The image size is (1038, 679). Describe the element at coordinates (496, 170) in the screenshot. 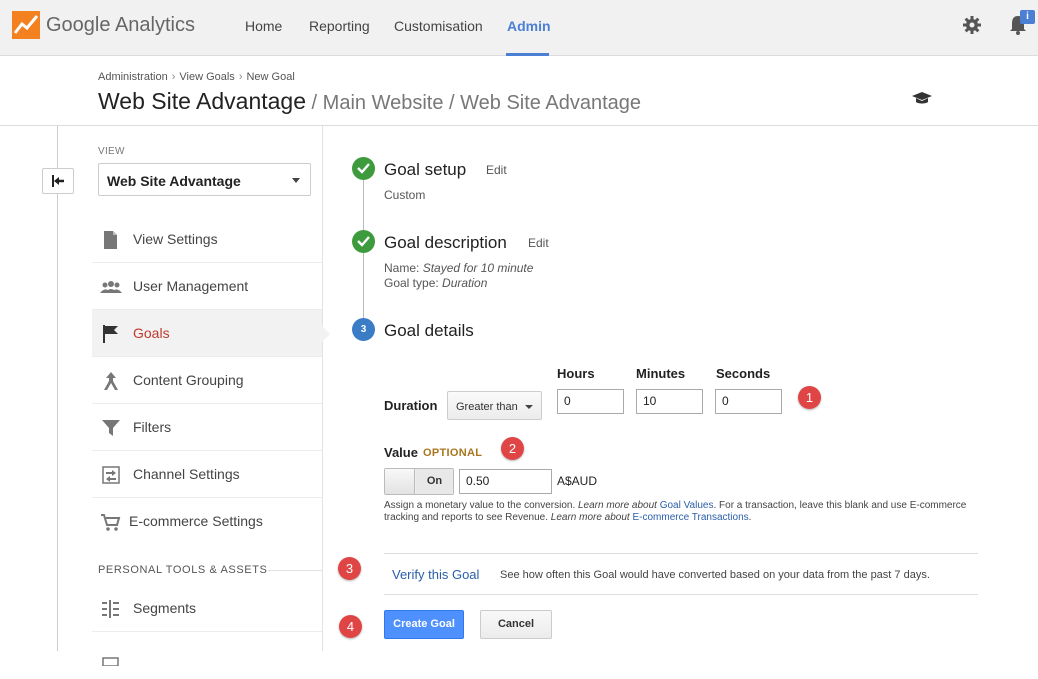

I see `goal-setup-edit-link: Edit` at that location.